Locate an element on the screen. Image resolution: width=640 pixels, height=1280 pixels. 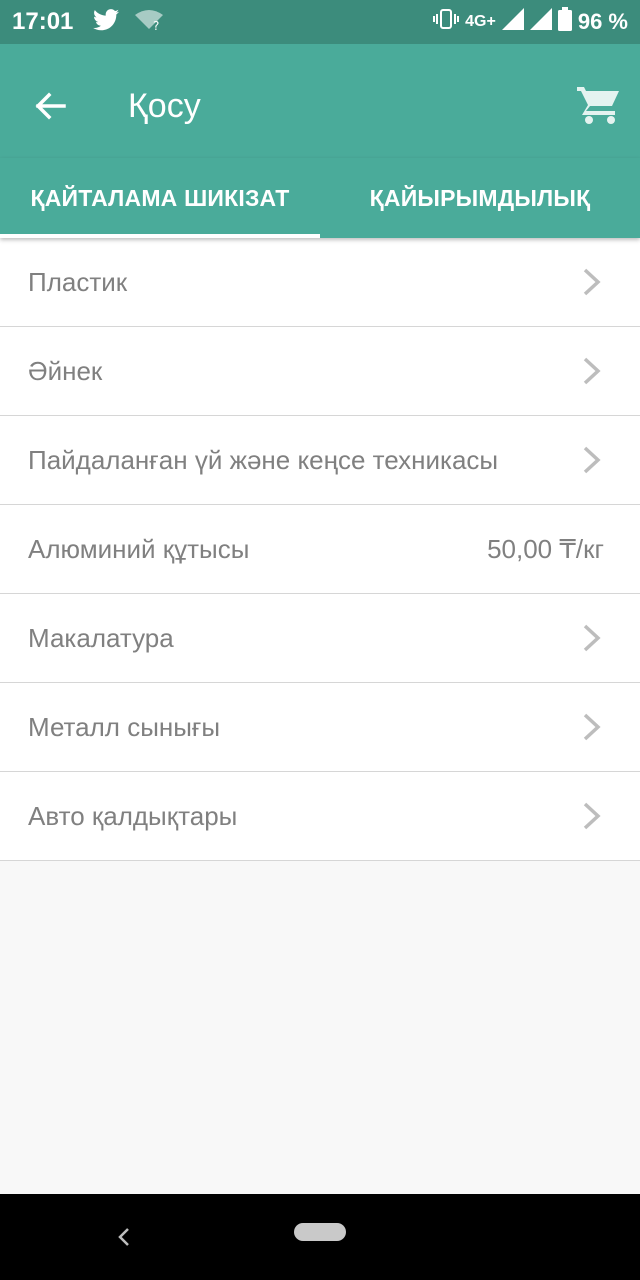
tab-charity: ҚАЙЫРЫМДЫЛЫҚ is located at coordinates (480, 198).